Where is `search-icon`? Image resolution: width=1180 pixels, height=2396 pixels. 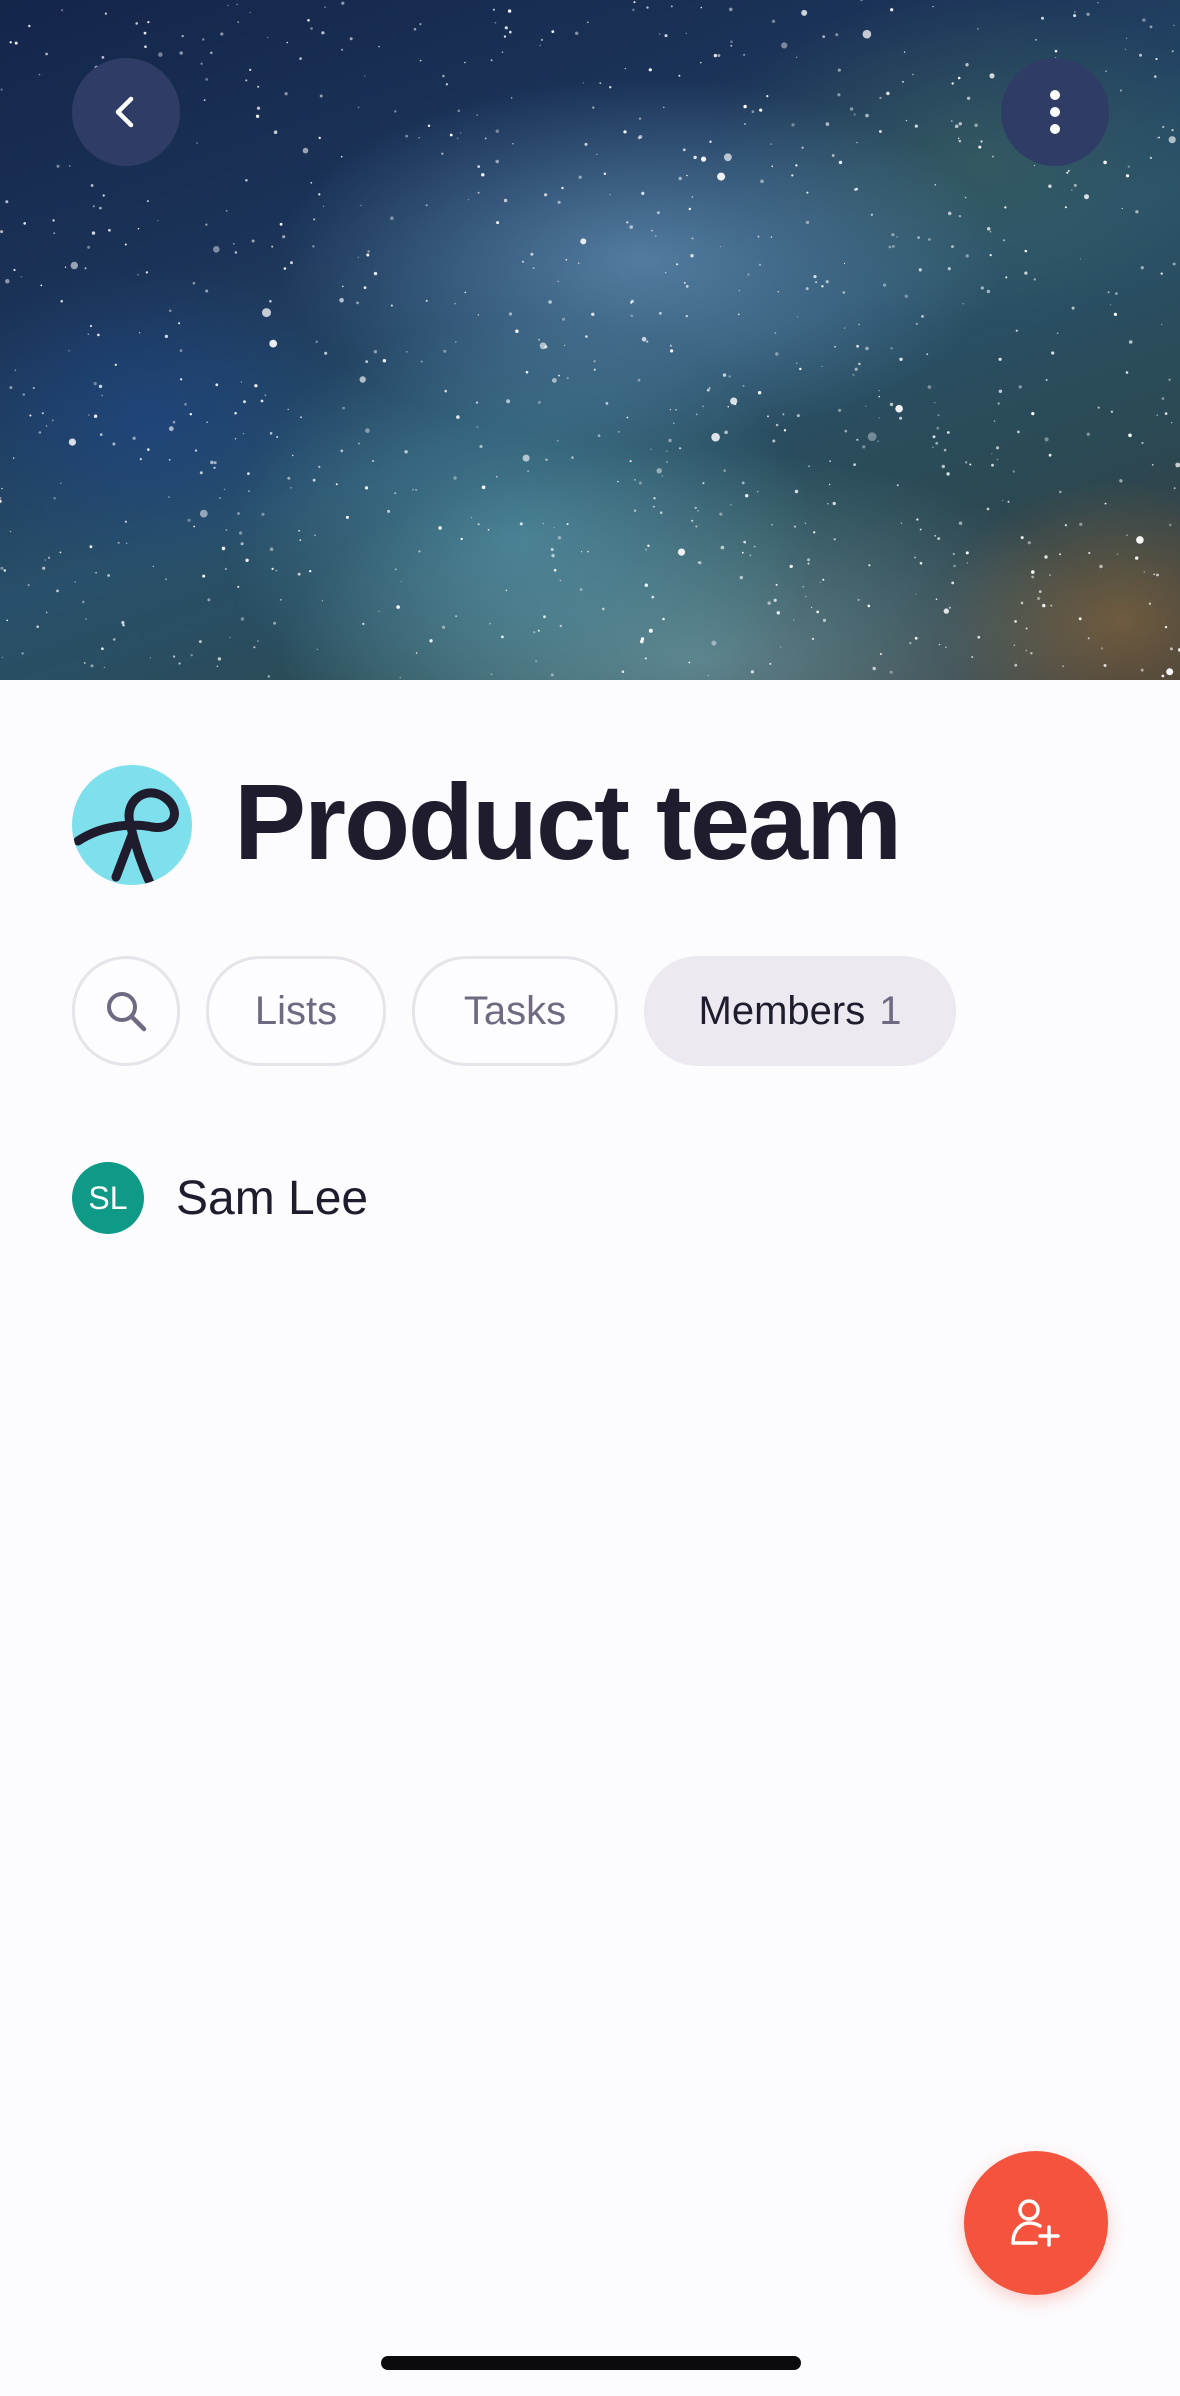
search-icon is located at coordinates (127, 1012).